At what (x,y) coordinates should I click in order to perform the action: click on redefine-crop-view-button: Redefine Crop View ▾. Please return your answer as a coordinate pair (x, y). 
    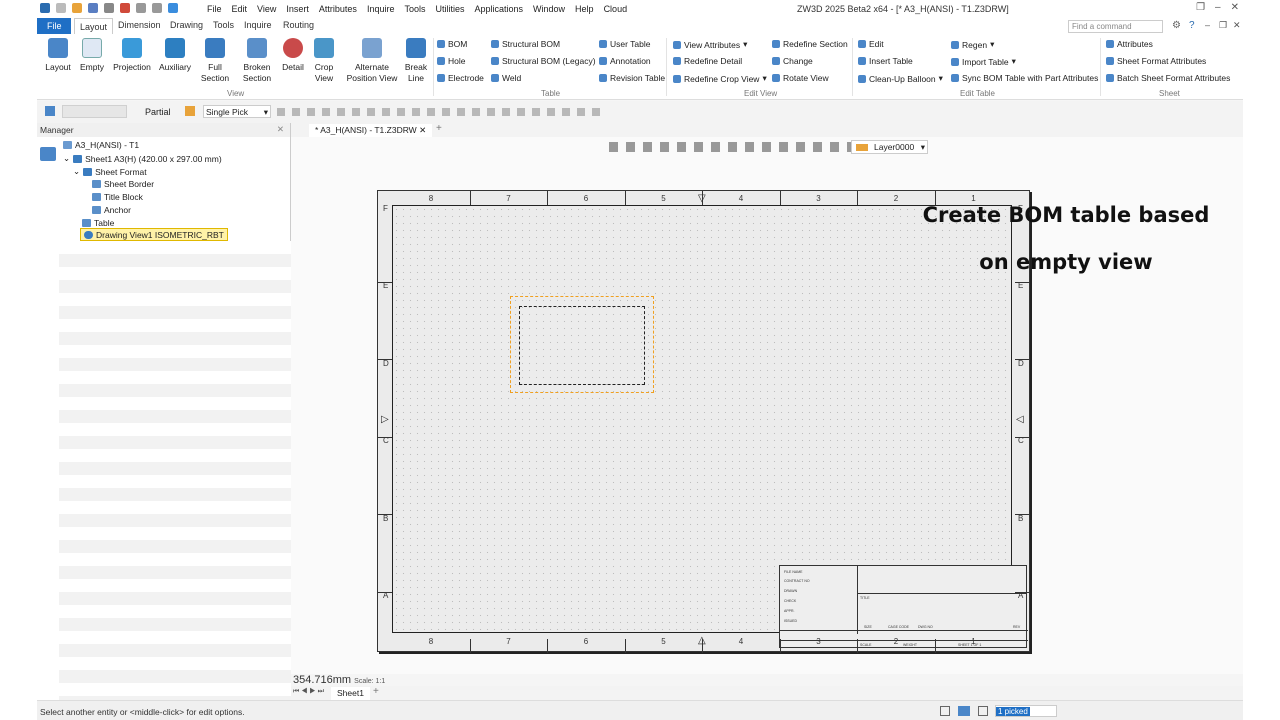
    Looking at the image, I should click on (720, 78).